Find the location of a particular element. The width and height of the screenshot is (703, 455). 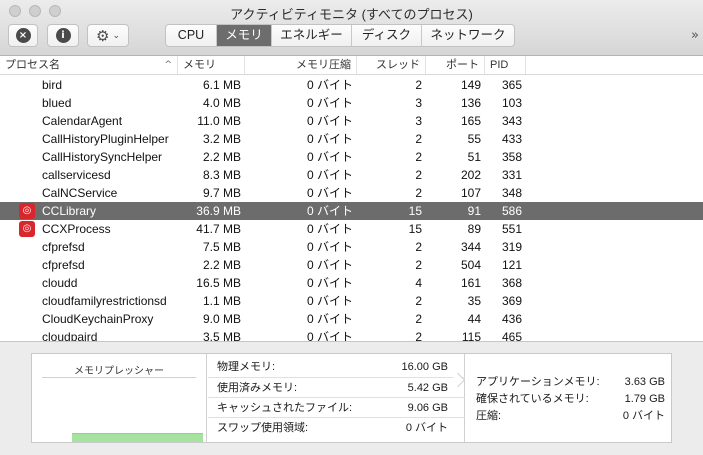

cell-memory: 3.2 MB is located at coordinates (221, 139).